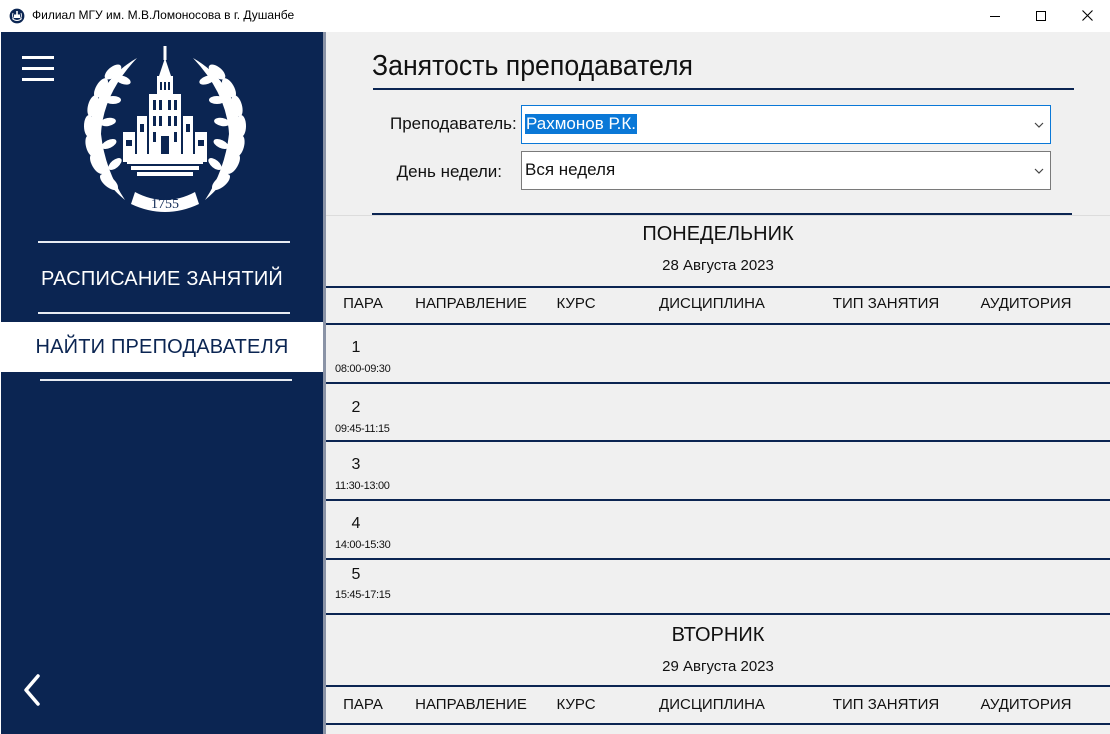 The image size is (1110, 734). I want to click on sidebar-item-label: РАСПИСАНИЕ ЗАНЯТИЙ, so click(162, 278).